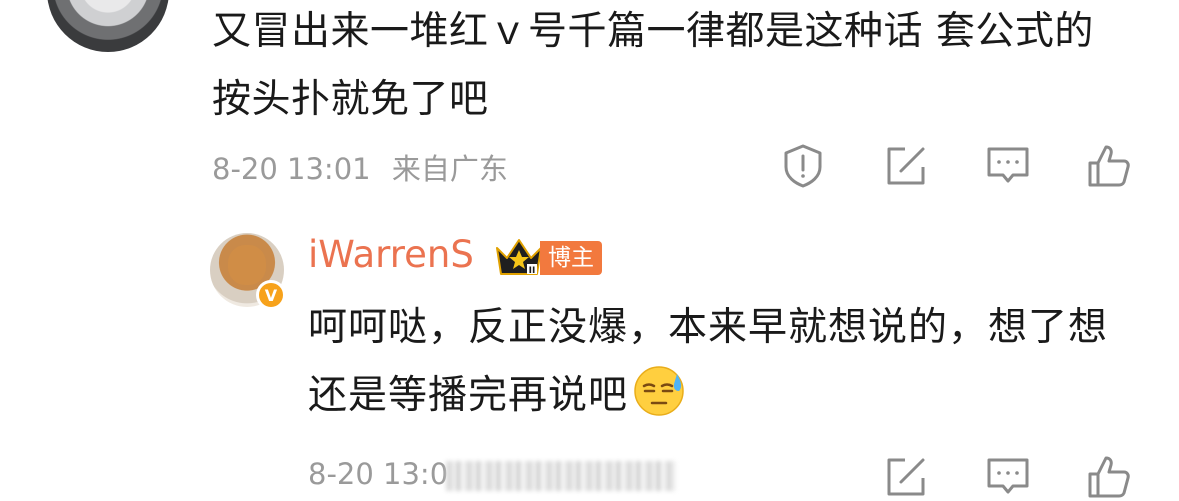 This screenshot has width=1179, height=501. What do you see at coordinates (1008, 477) in the screenshot?
I see `reply-comment-icon` at bounding box center [1008, 477].